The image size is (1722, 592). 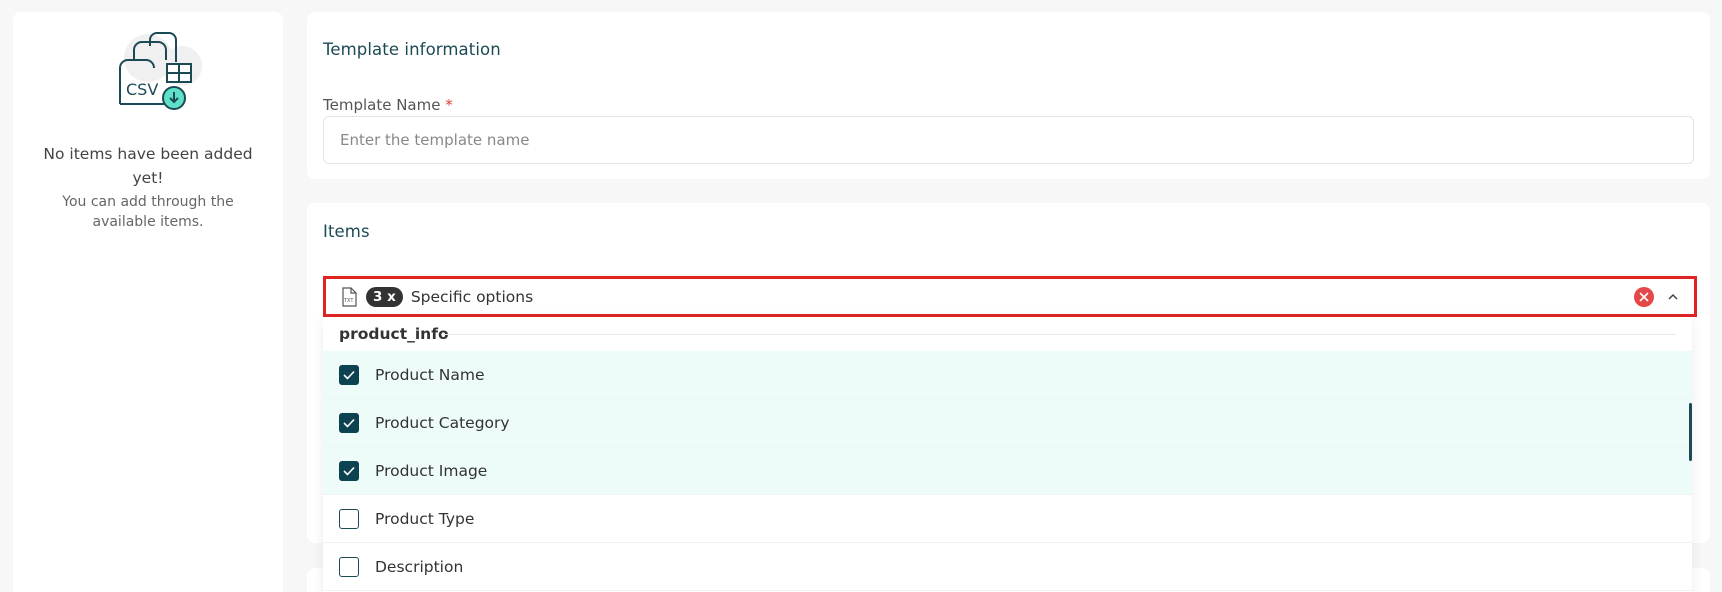 I want to click on selected-count-badge: 3 x, so click(x=384, y=296).